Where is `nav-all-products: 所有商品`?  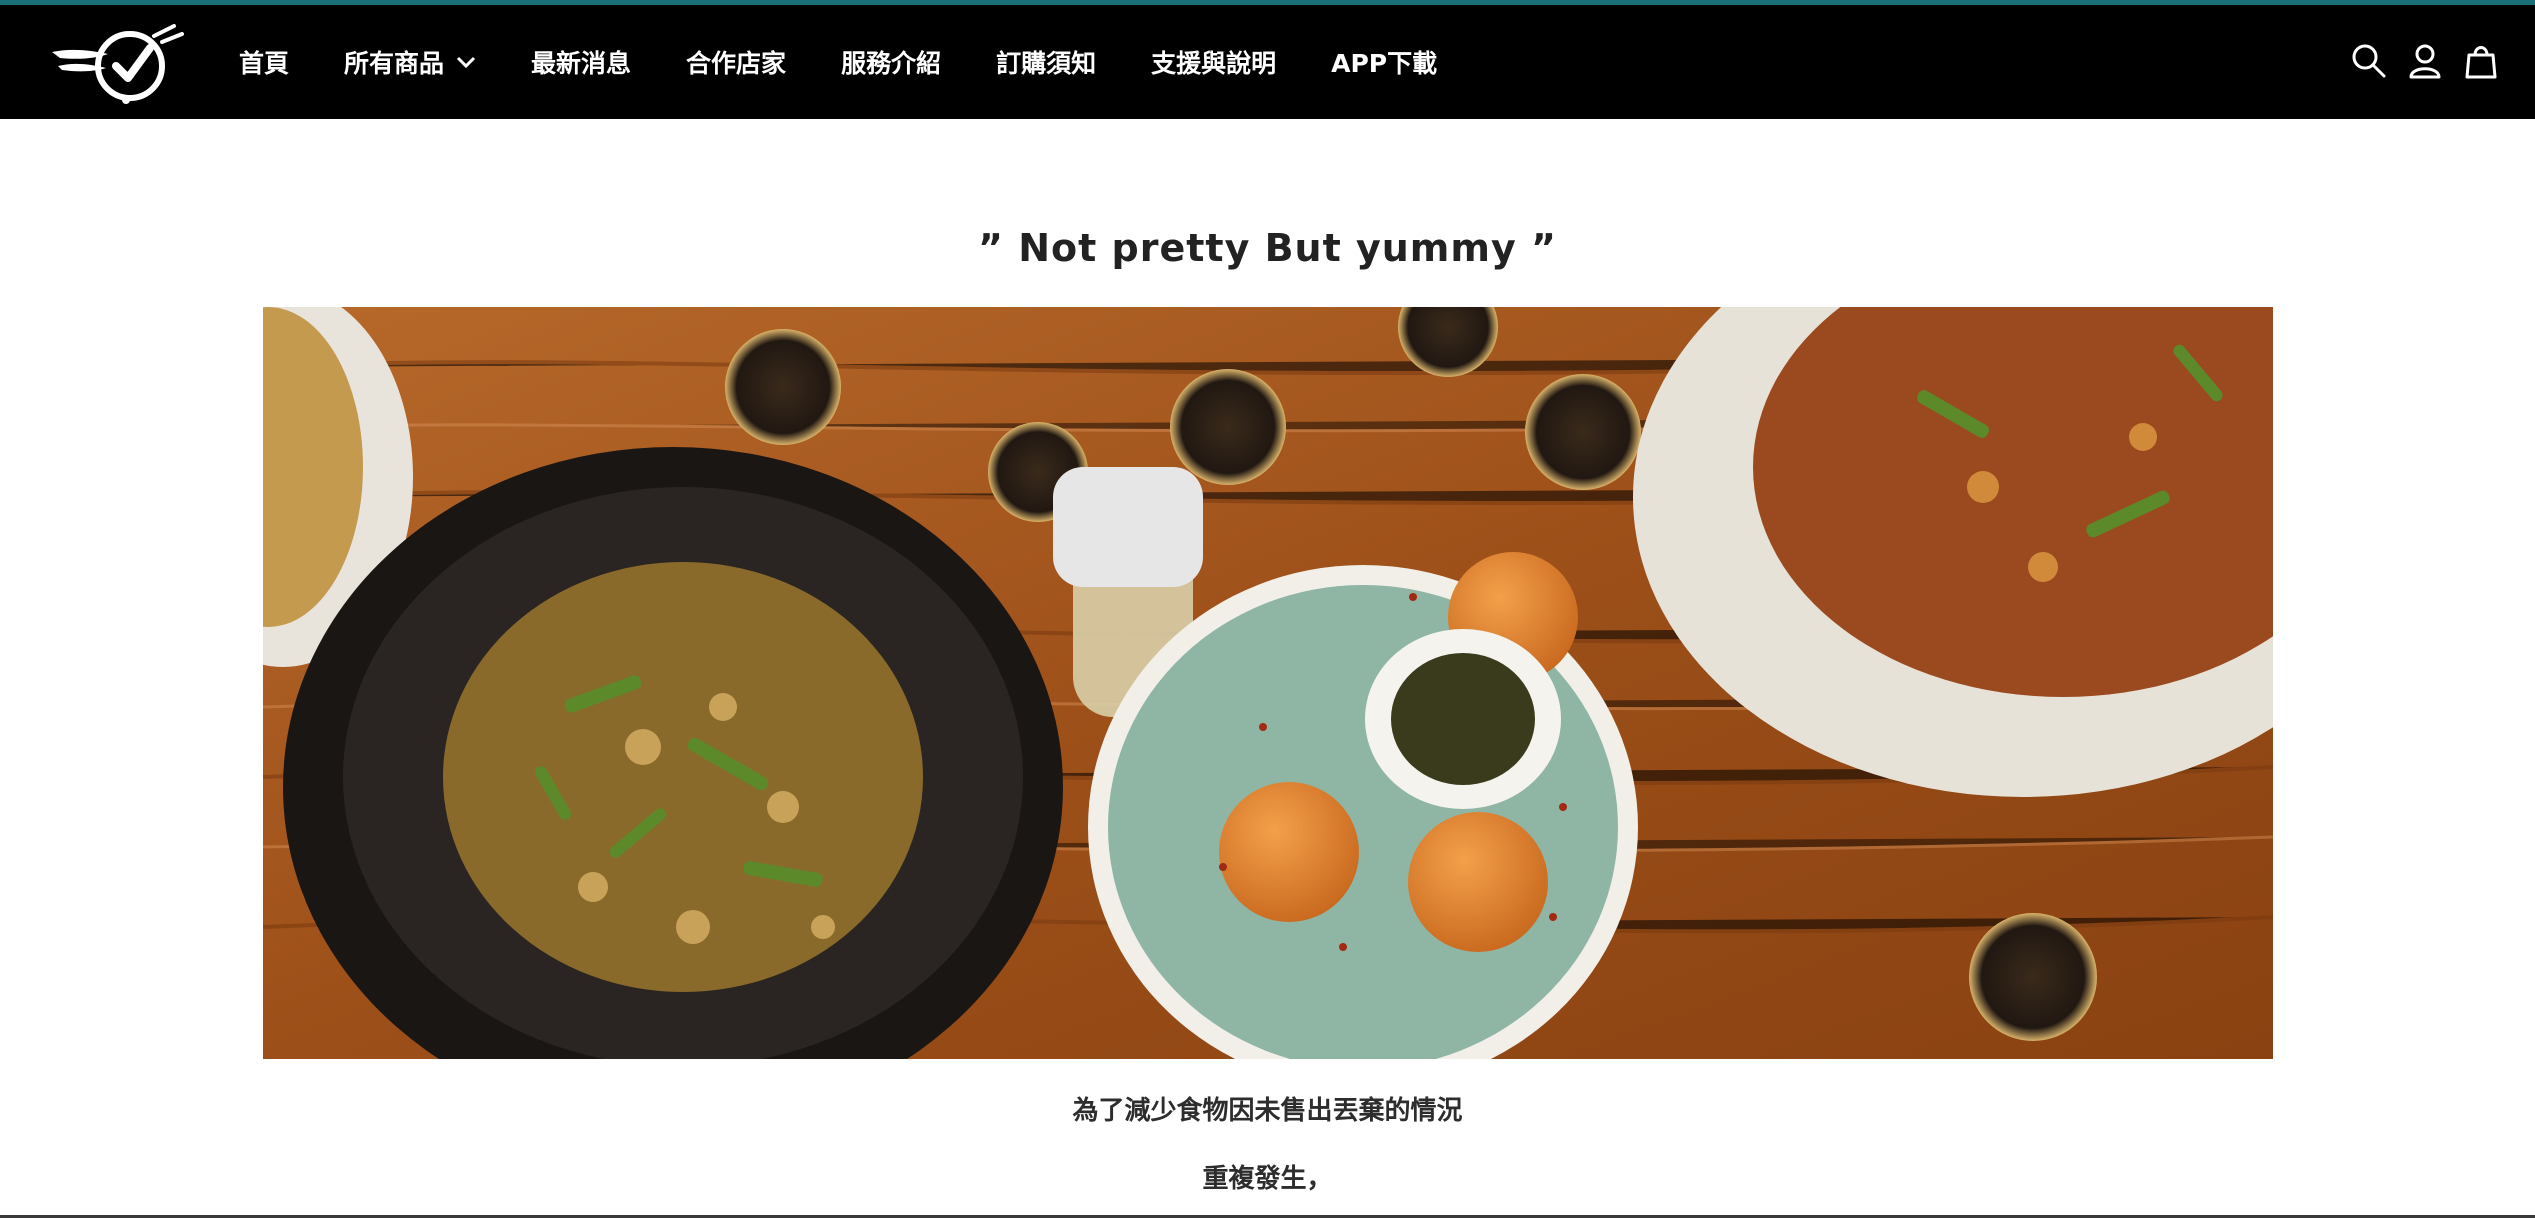 nav-all-products: 所有商品 is located at coordinates (410, 62).